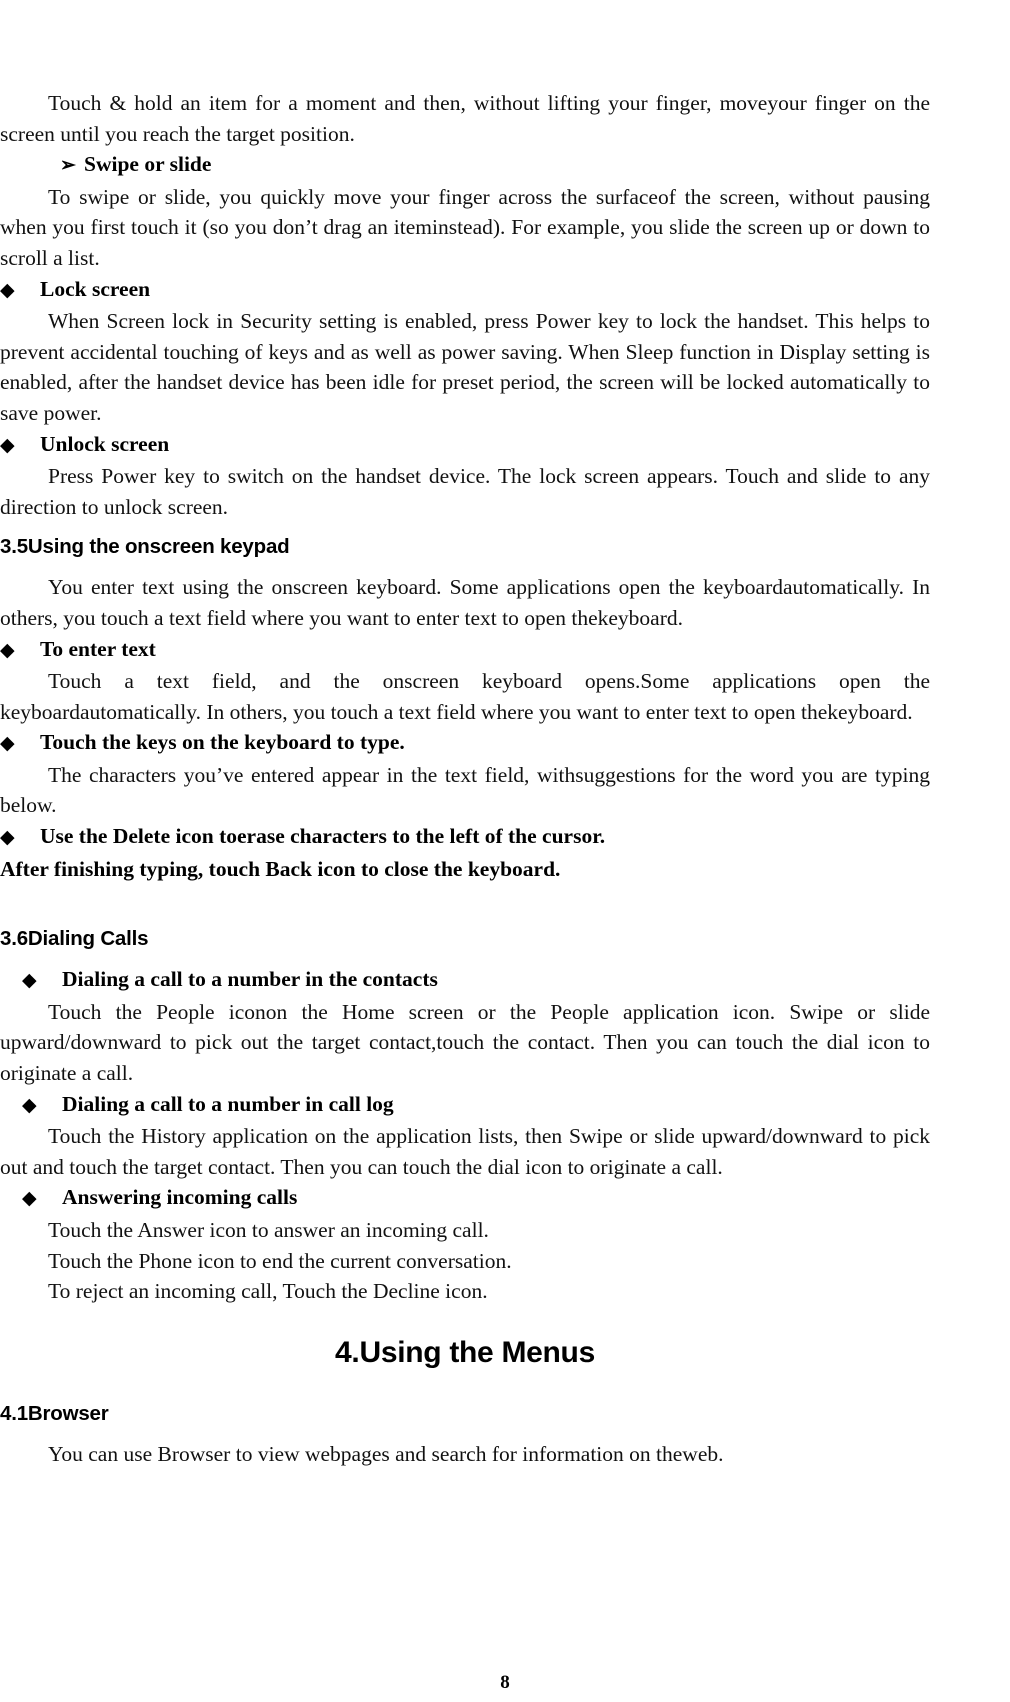 This screenshot has height=1702, width=1010. I want to click on heading-touch-keys-label: Touch the keys on the keyboard to type., so click(222, 742).